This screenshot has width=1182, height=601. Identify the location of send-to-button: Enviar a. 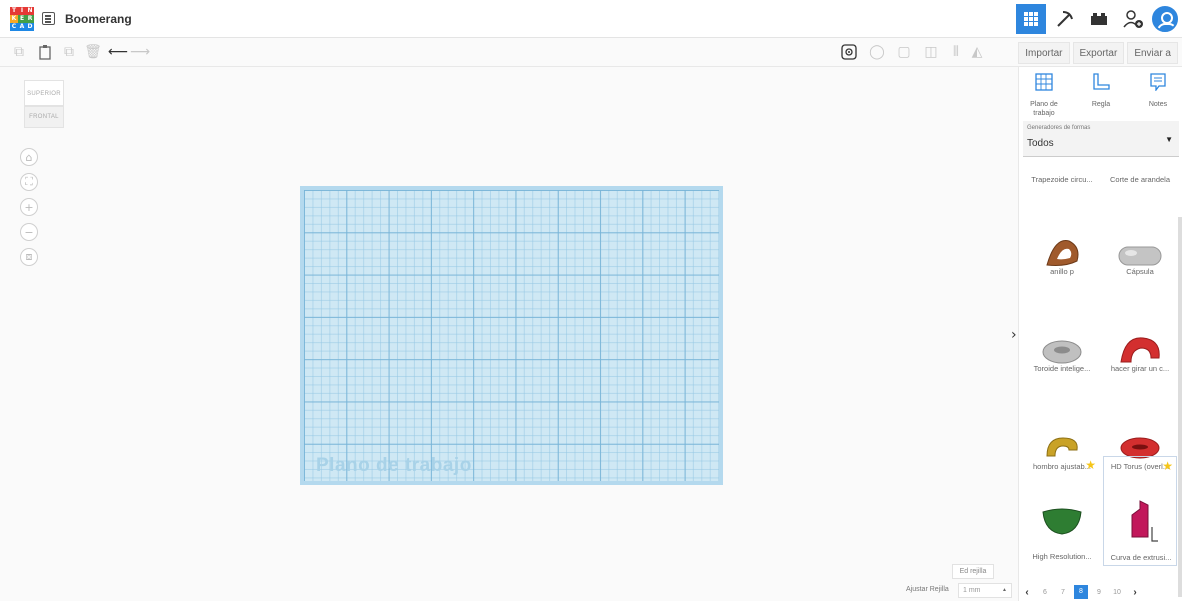
(1152, 53).